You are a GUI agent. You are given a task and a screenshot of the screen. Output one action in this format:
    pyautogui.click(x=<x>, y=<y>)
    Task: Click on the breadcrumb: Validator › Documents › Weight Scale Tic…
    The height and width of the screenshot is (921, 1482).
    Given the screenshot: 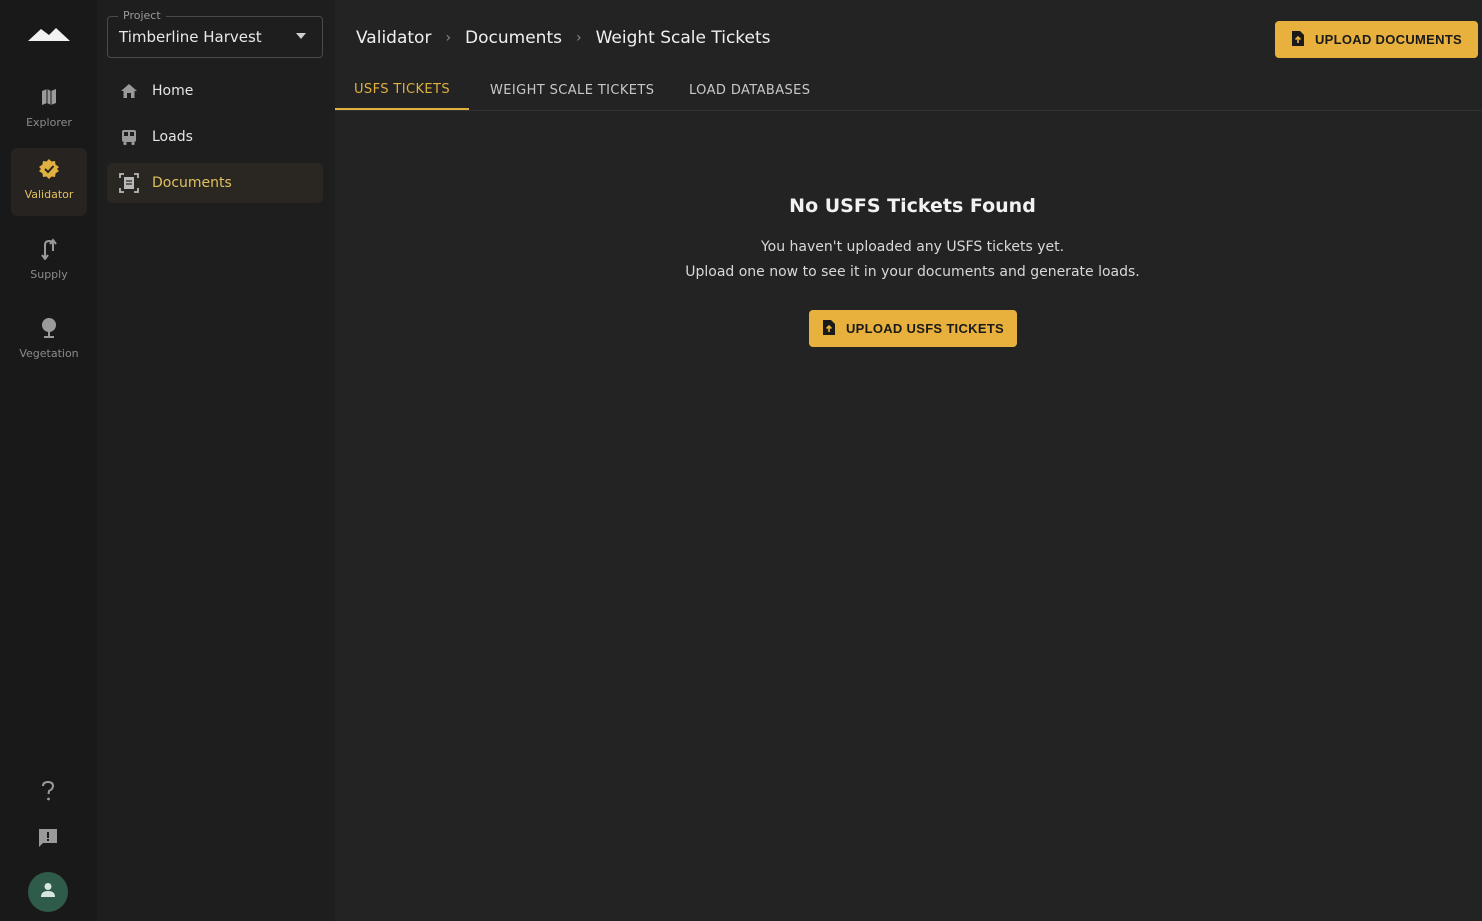 What is the action you would take?
    pyautogui.click(x=563, y=38)
    